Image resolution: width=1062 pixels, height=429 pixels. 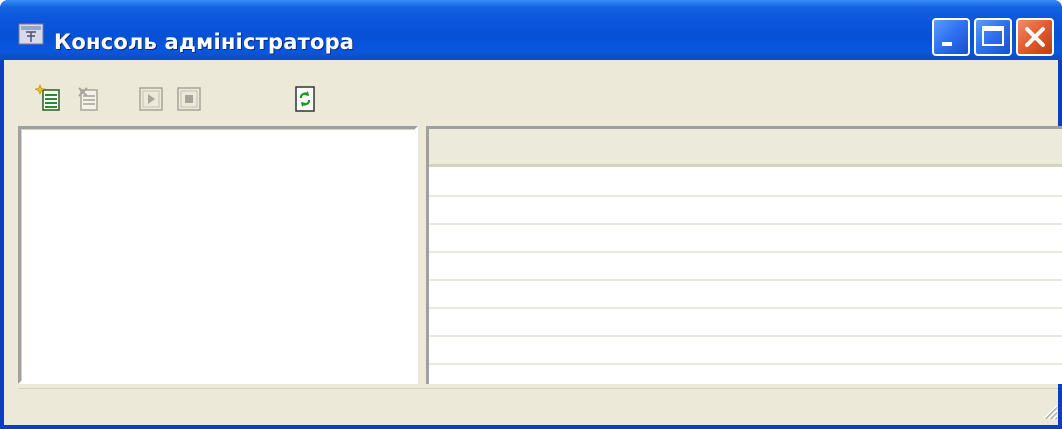 I want to click on new-item-button, so click(x=48, y=98).